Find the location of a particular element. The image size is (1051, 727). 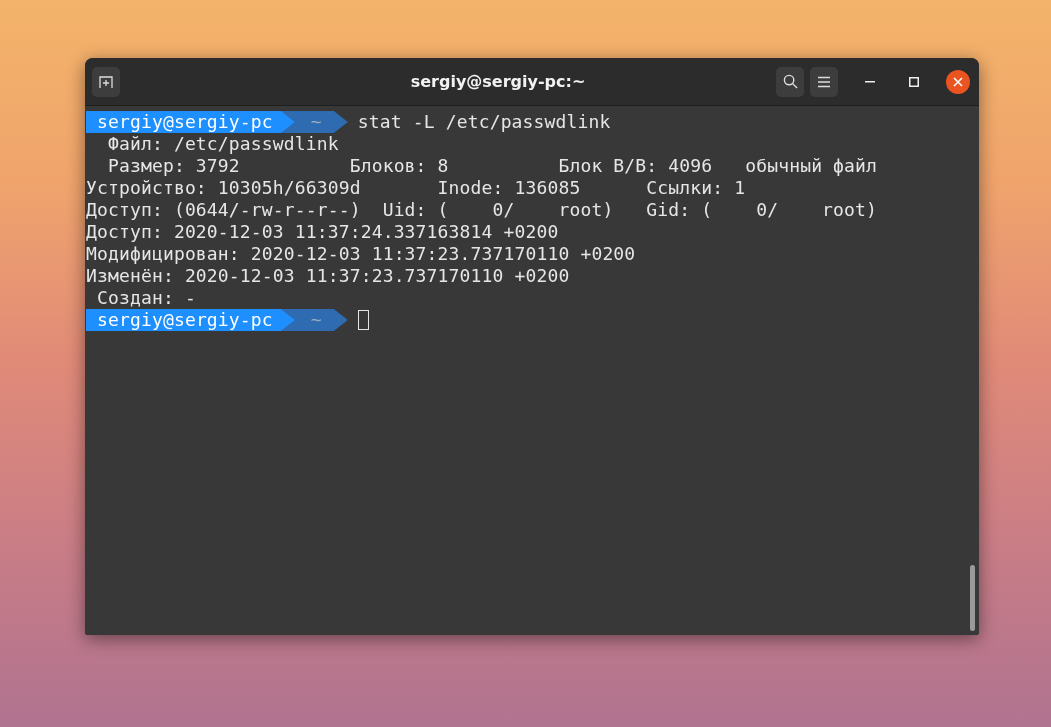

new-tab-icon is located at coordinates (106, 81).